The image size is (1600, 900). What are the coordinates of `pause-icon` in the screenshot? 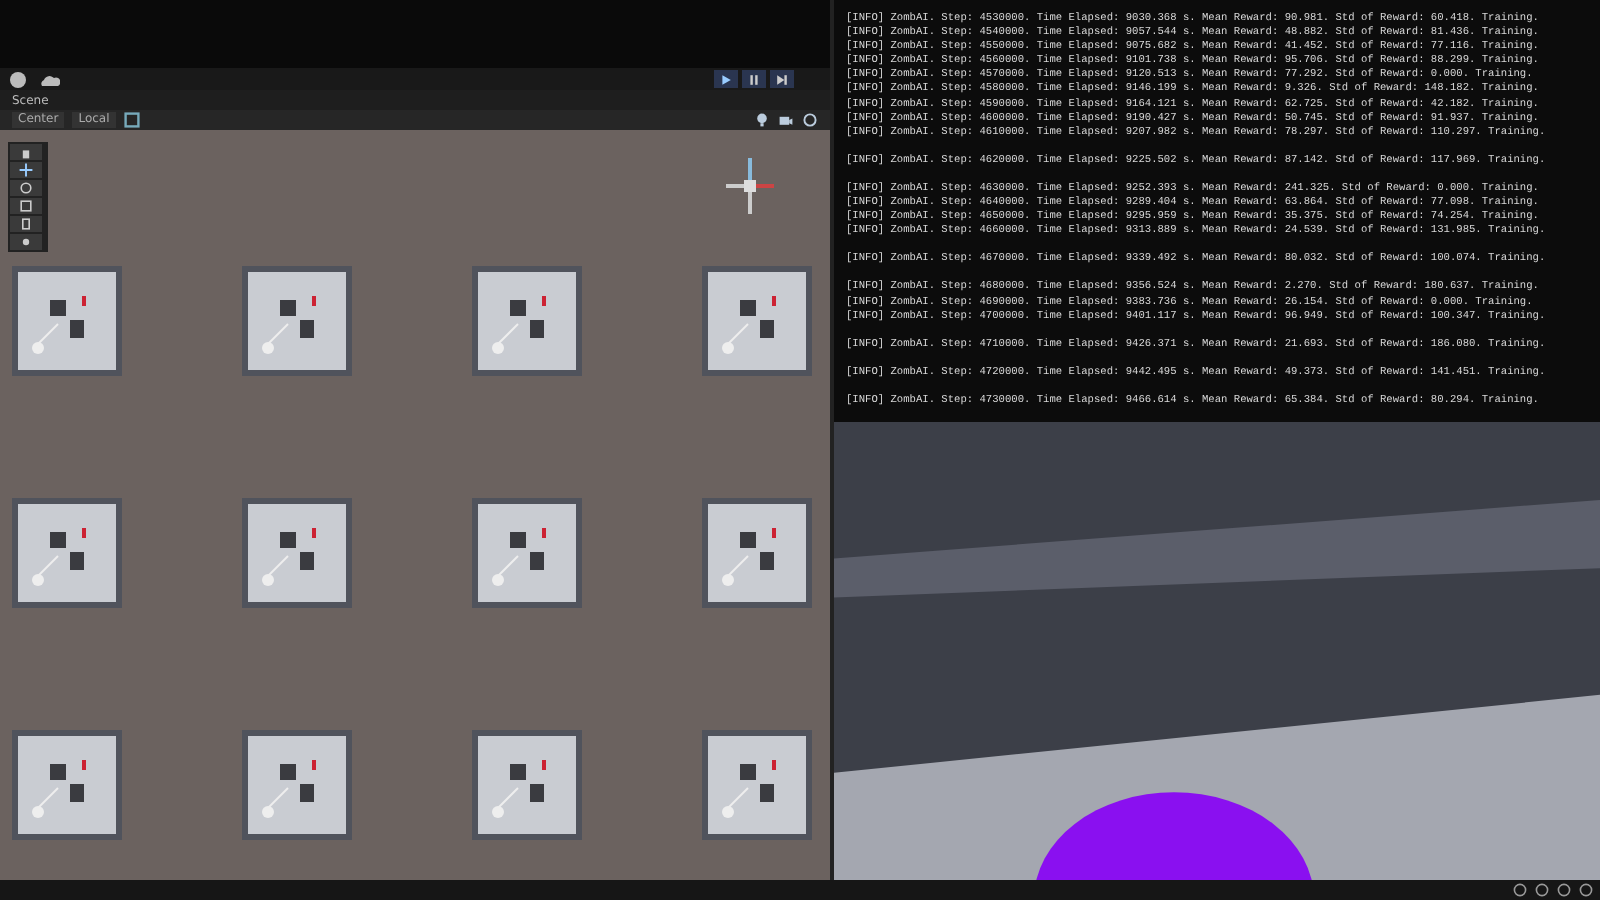 It's located at (754, 79).